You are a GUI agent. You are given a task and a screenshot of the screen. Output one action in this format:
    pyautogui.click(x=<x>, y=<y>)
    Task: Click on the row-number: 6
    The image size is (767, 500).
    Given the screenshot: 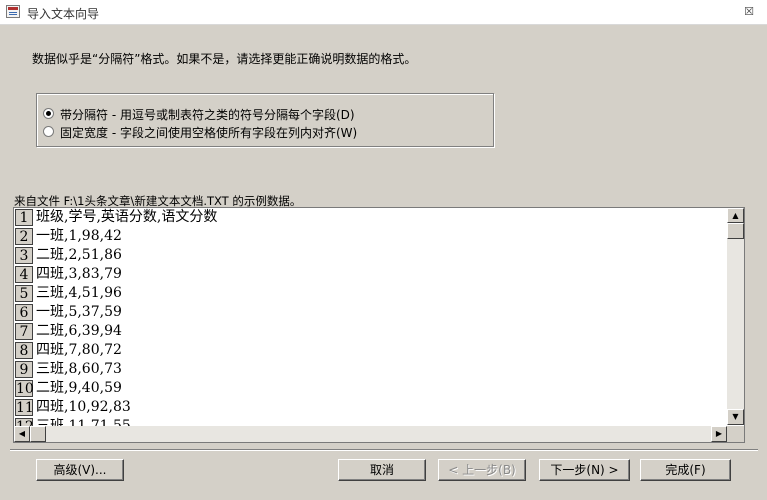 What is the action you would take?
    pyautogui.click(x=24, y=312)
    